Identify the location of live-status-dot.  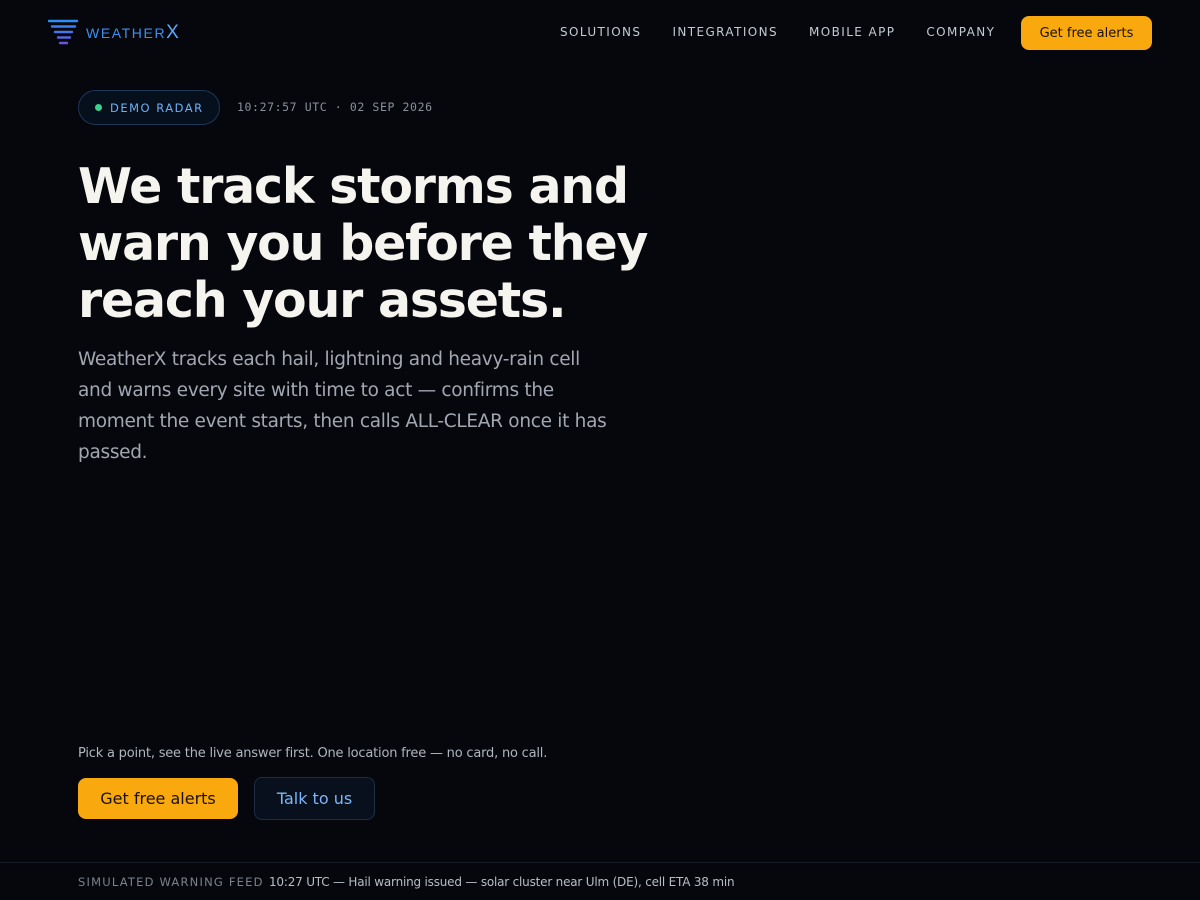
(98, 107).